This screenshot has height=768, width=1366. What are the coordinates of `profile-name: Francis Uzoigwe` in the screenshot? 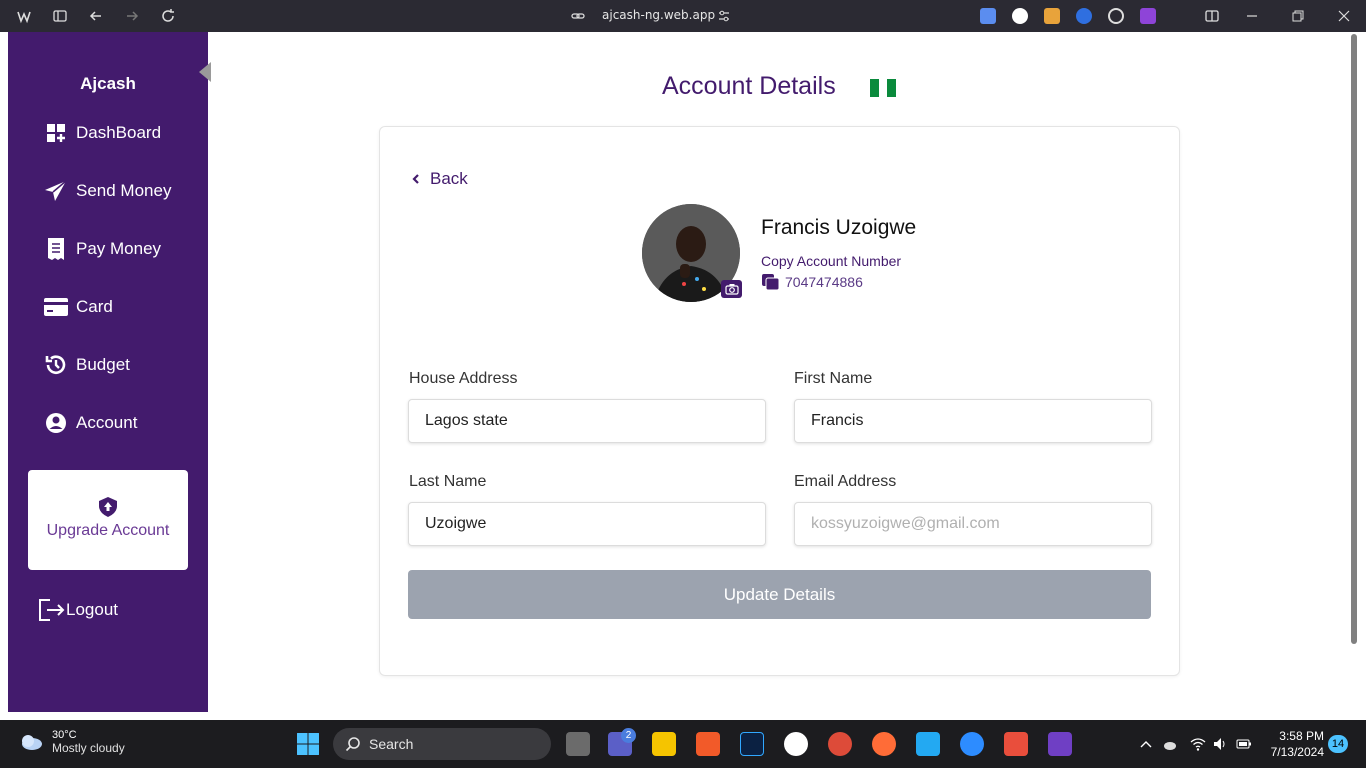 It's located at (839, 227).